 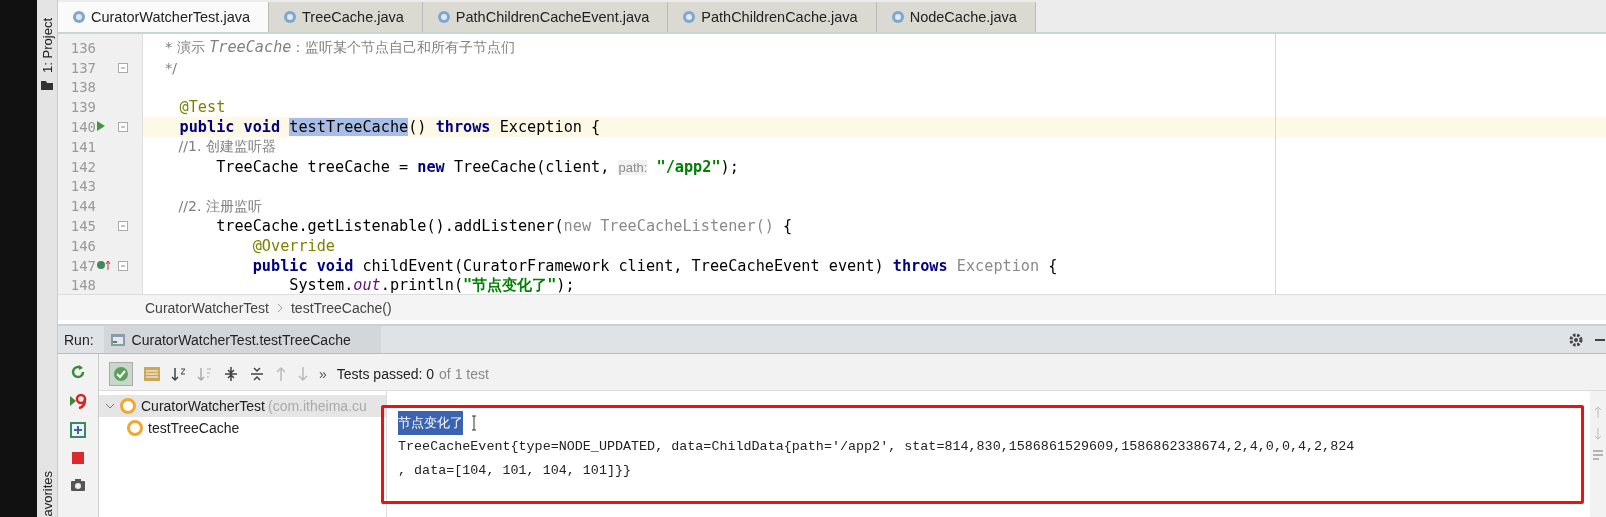 What do you see at coordinates (1598, 412) in the screenshot?
I see `scroll-up-icon` at bounding box center [1598, 412].